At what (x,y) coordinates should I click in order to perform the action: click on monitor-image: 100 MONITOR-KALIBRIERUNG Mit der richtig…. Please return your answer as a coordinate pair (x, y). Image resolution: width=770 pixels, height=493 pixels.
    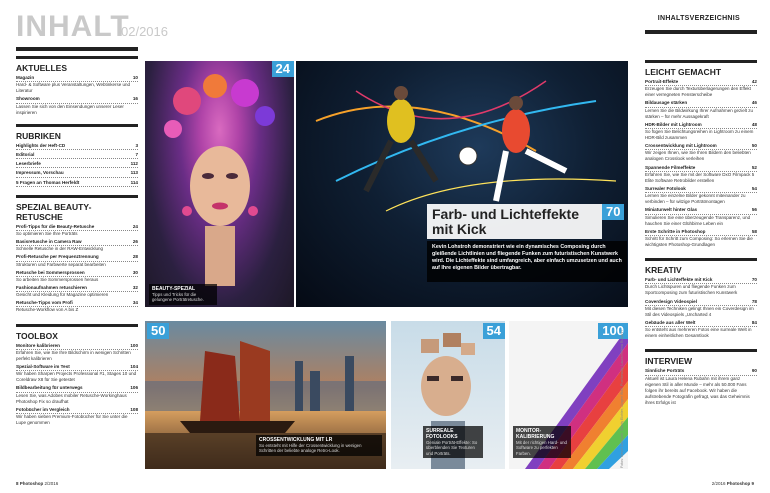
    Looking at the image, I should click on (568, 395).